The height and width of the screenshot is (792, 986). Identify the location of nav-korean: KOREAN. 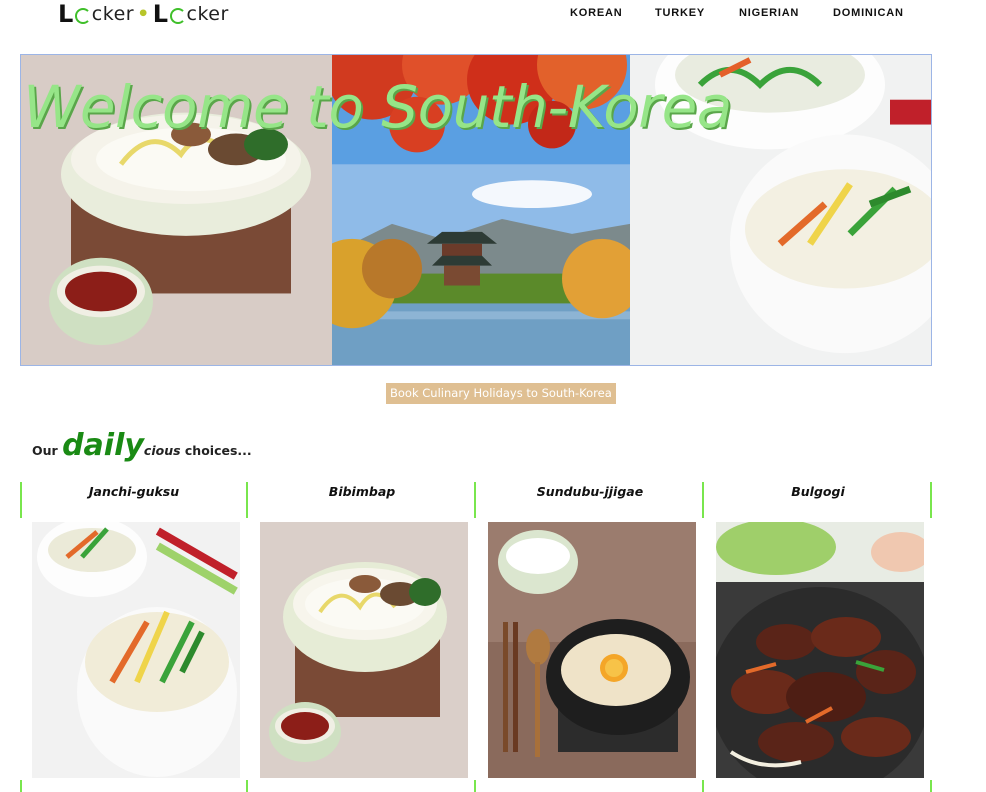
(596, 13).